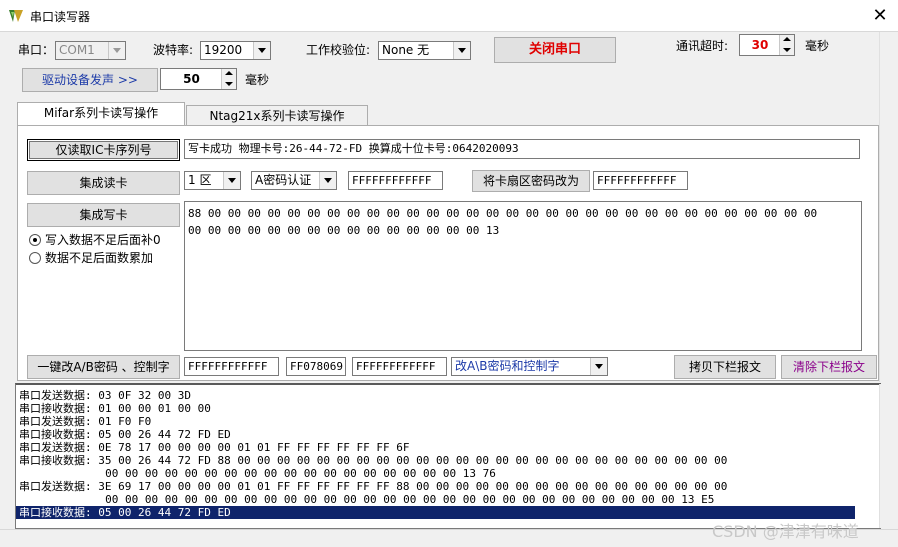 This screenshot has height=547, width=898. I want to click on copy-log-button: 拷贝下栏报文, so click(725, 367).